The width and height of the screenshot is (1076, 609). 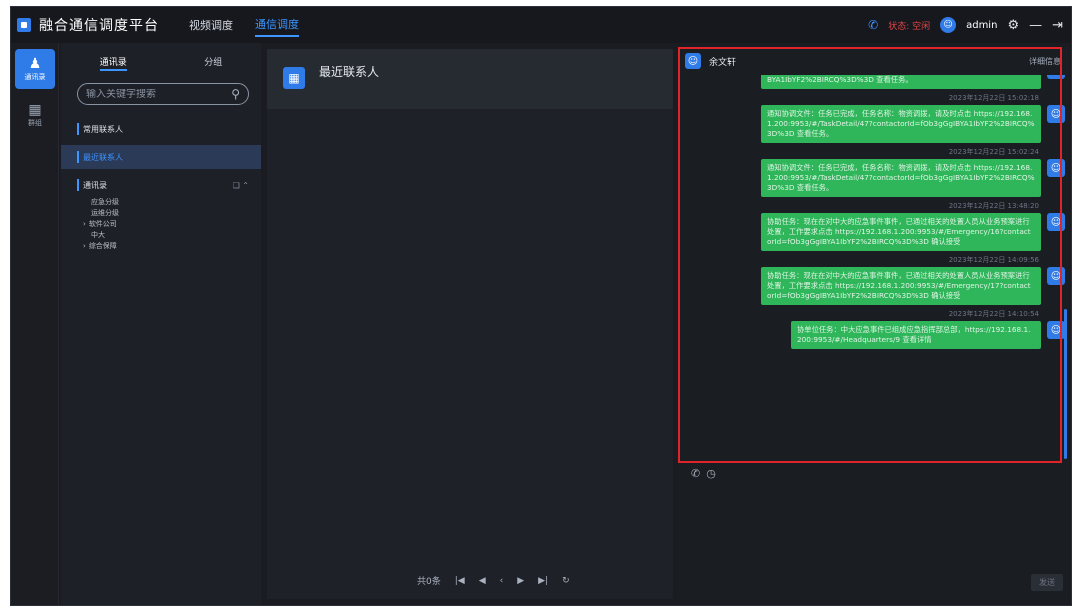 What do you see at coordinates (1057, 25) in the screenshot?
I see `logout-icon: ⇥` at bounding box center [1057, 25].